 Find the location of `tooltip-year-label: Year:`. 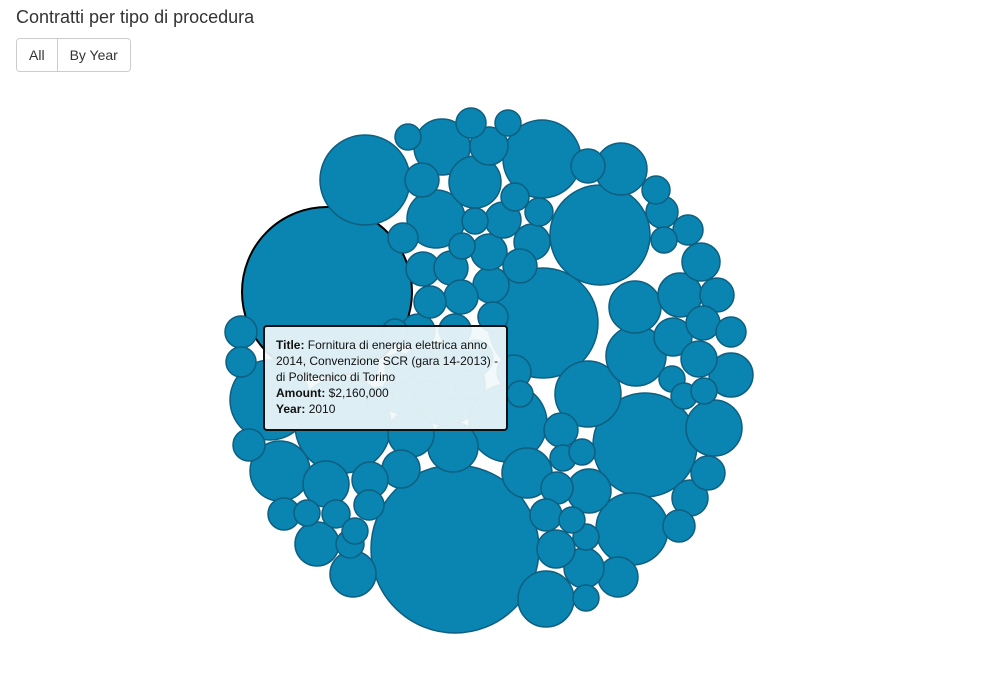

tooltip-year-label: Year: is located at coordinates (291, 409).